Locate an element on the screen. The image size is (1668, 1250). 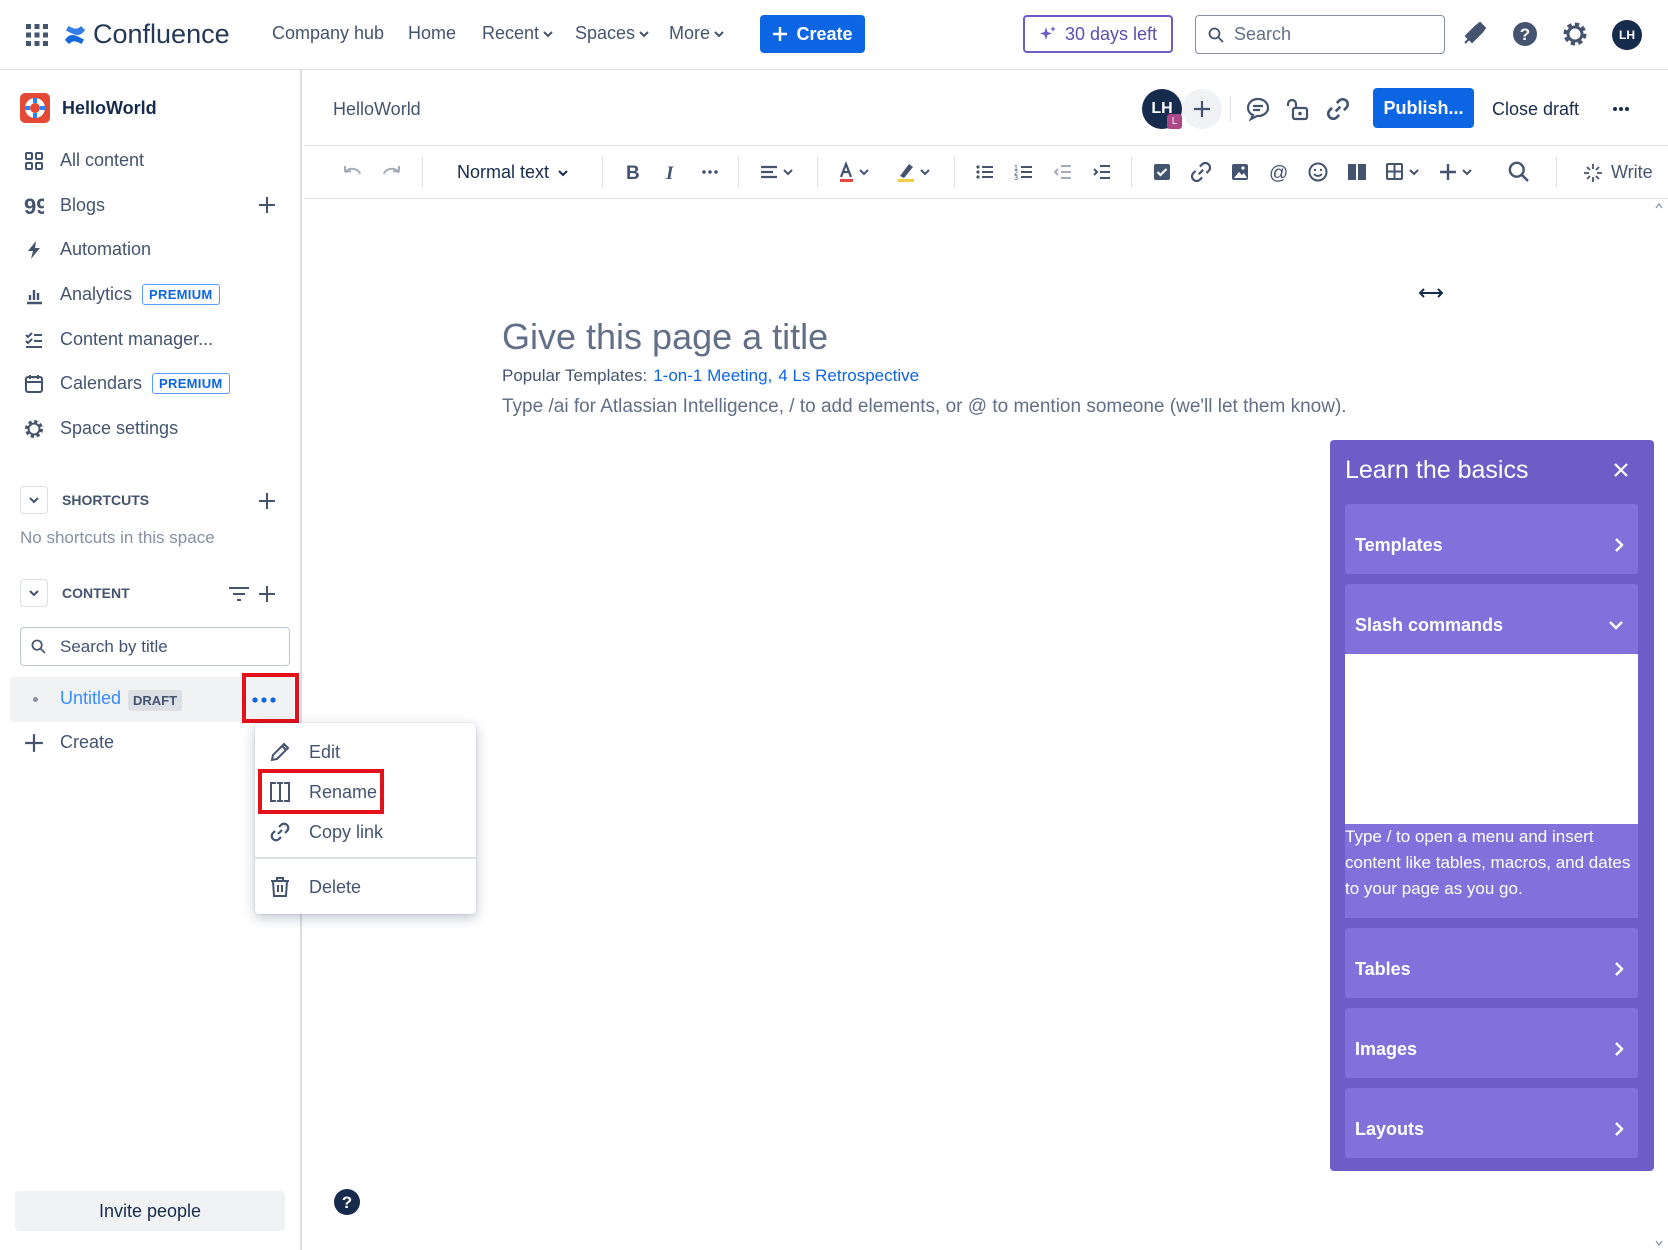
find-replace-icon is located at coordinates (1519, 172).